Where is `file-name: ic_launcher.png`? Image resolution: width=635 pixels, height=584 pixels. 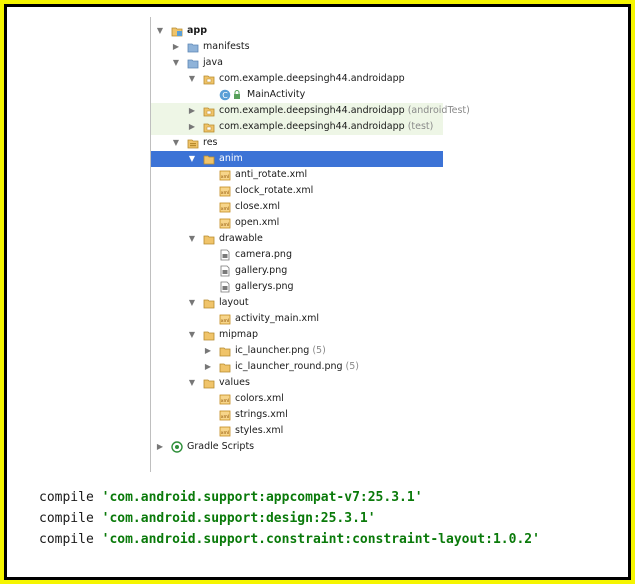
file-name: ic_launcher.png is located at coordinates (272, 350).